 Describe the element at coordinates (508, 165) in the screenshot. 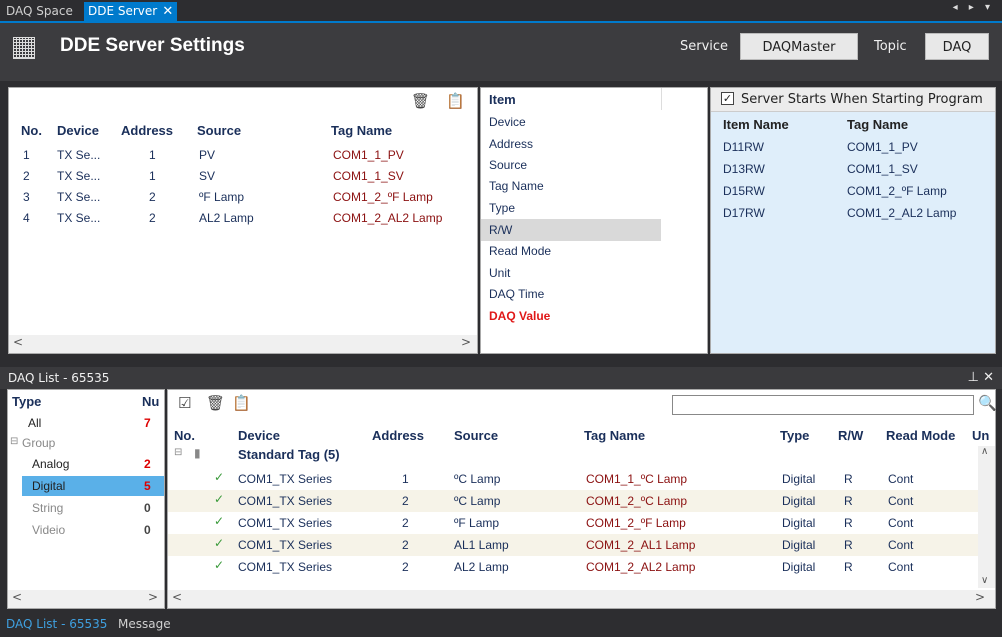

I see `item-source: Source` at that location.